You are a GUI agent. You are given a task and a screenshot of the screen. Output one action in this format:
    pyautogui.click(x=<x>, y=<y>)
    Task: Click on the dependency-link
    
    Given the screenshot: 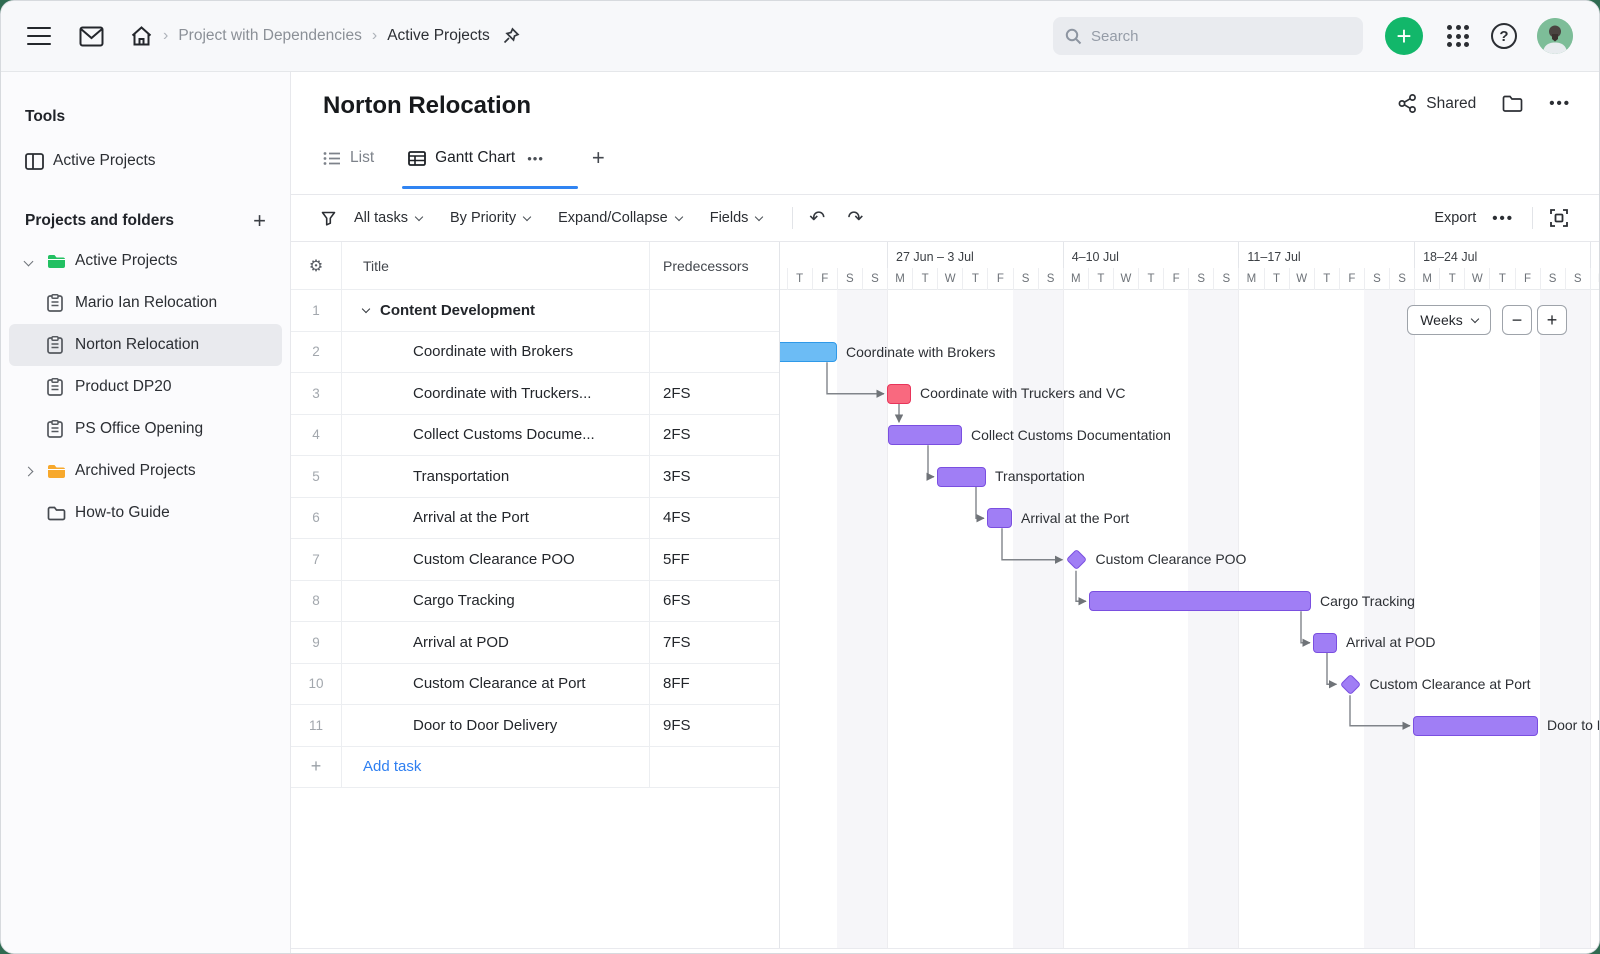 What is the action you would take?
    pyautogui.click(x=1332, y=670)
    